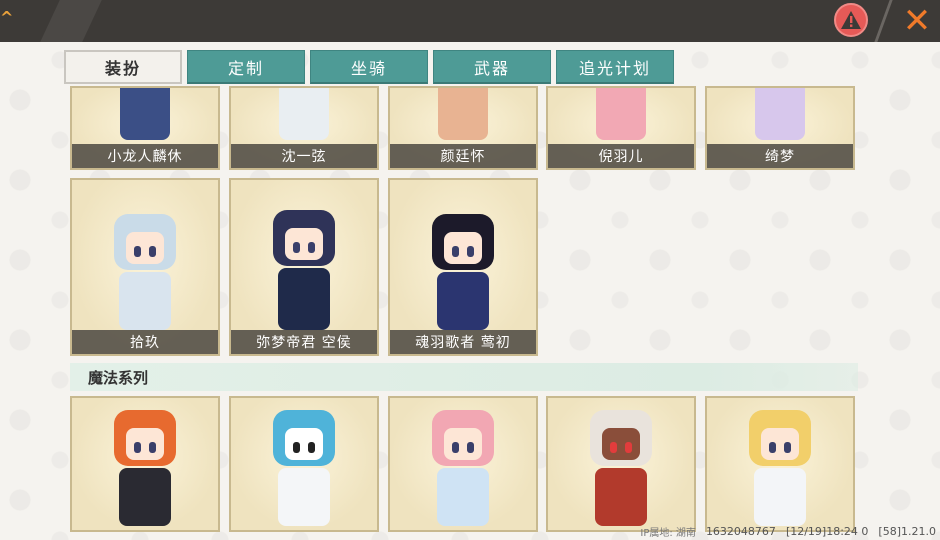 The height and width of the screenshot is (540, 940). What do you see at coordinates (615, 67) in the screenshot?
I see `tab-chase-light-plan: 追光计划` at bounding box center [615, 67].